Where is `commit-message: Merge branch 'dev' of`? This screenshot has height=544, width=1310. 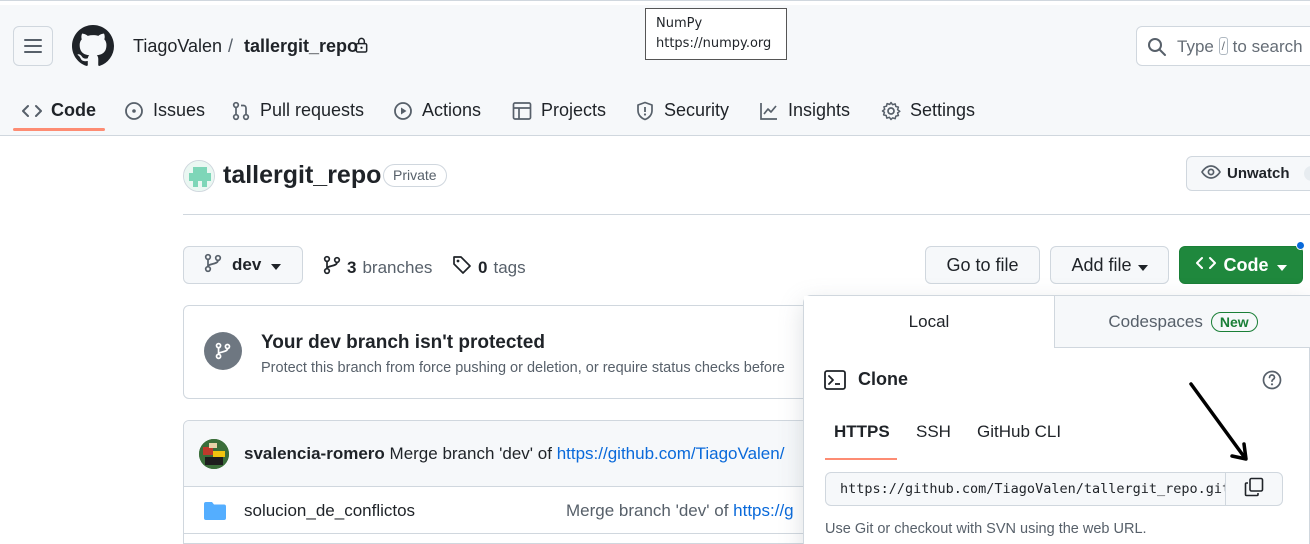 commit-message: Merge branch 'dev' of is located at coordinates (471, 453).